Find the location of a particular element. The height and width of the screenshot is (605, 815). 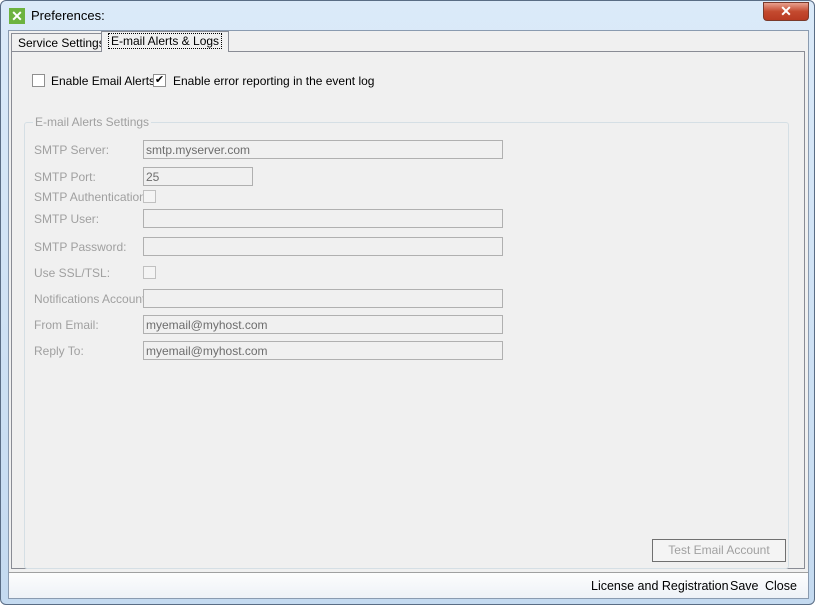

smtp-auth-label: SMTP Authentication: is located at coordinates (92, 197).